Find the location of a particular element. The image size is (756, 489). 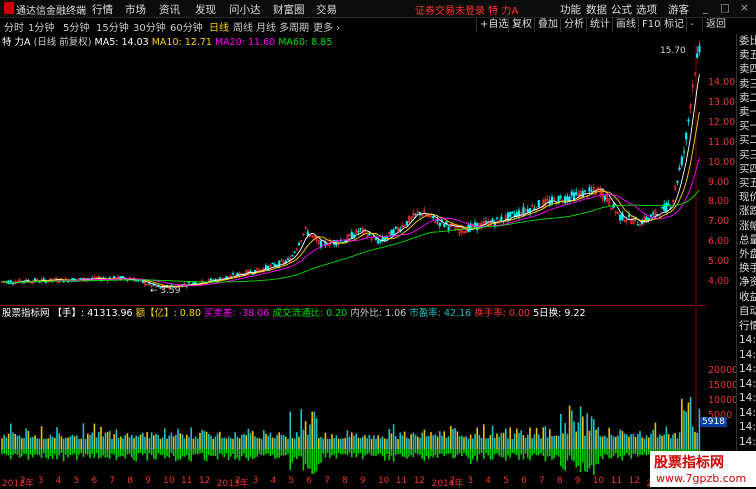

draw-button: 画线 is located at coordinates (625, 25).